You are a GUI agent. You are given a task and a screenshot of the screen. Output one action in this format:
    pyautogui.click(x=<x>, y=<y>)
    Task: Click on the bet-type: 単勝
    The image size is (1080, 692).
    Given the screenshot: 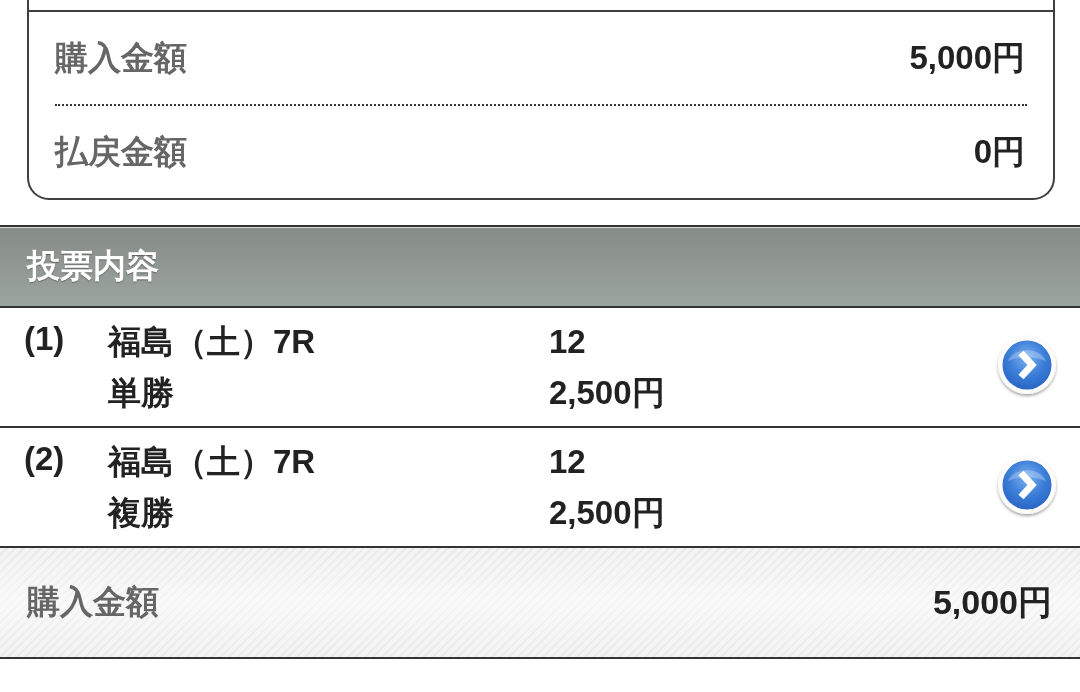 What is the action you would take?
    pyautogui.click(x=141, y=393)
    